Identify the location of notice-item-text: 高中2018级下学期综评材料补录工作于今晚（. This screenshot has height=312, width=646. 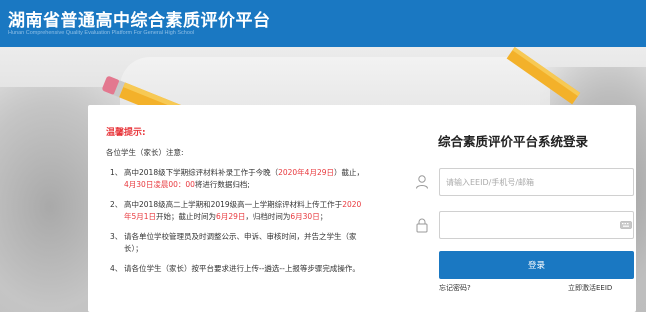
(201, 172).